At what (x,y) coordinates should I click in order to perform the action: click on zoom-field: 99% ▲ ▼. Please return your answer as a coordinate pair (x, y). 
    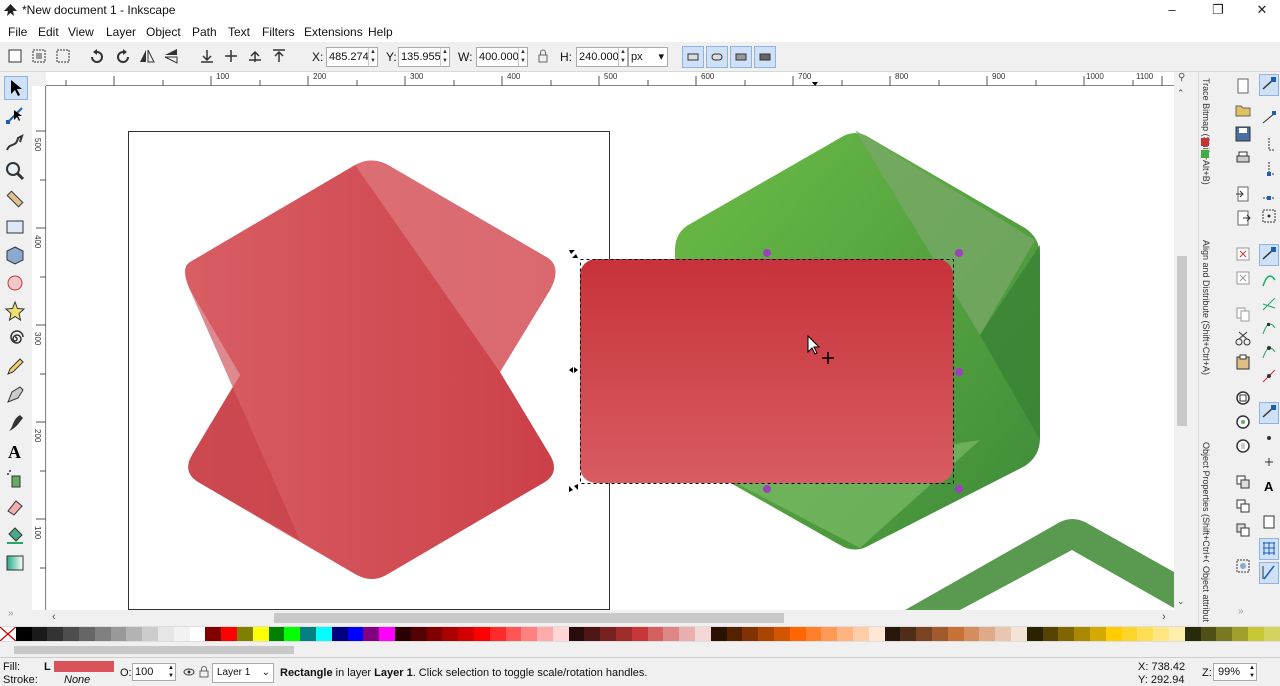
    Looking at the image, I should click on (1235, 672).